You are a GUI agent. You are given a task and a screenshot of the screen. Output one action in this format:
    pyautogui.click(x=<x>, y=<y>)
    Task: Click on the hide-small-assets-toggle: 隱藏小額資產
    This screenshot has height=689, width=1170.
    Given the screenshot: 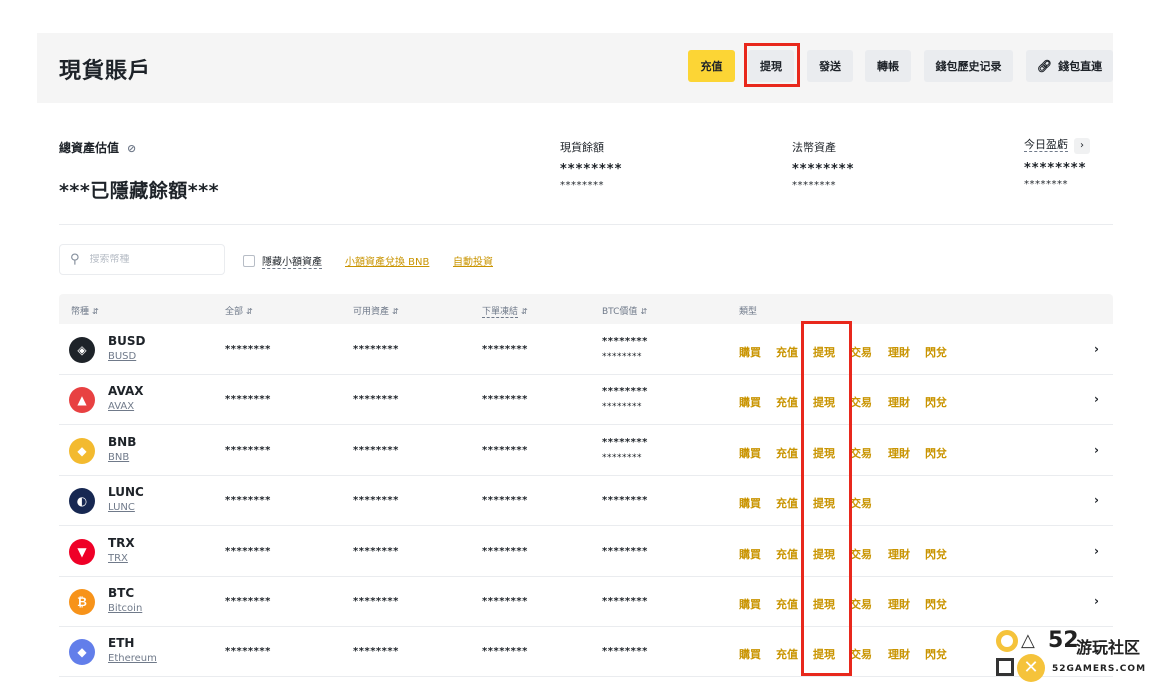 What is the action you would take?
    pyautogui.click(x=282, y=261)
    